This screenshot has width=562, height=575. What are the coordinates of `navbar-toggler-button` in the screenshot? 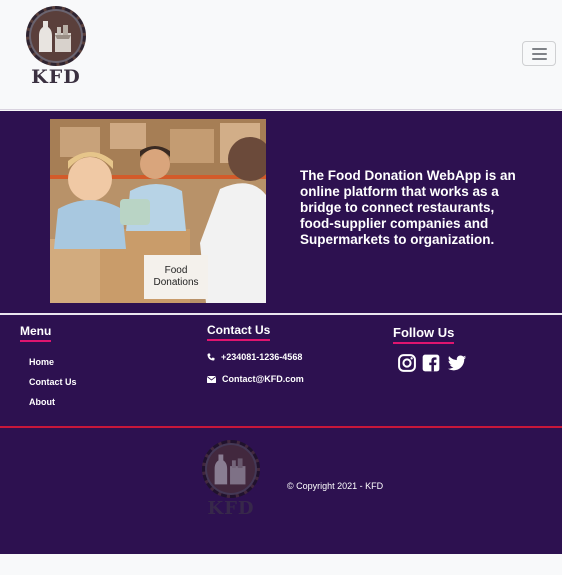 It's located at (539, 53).